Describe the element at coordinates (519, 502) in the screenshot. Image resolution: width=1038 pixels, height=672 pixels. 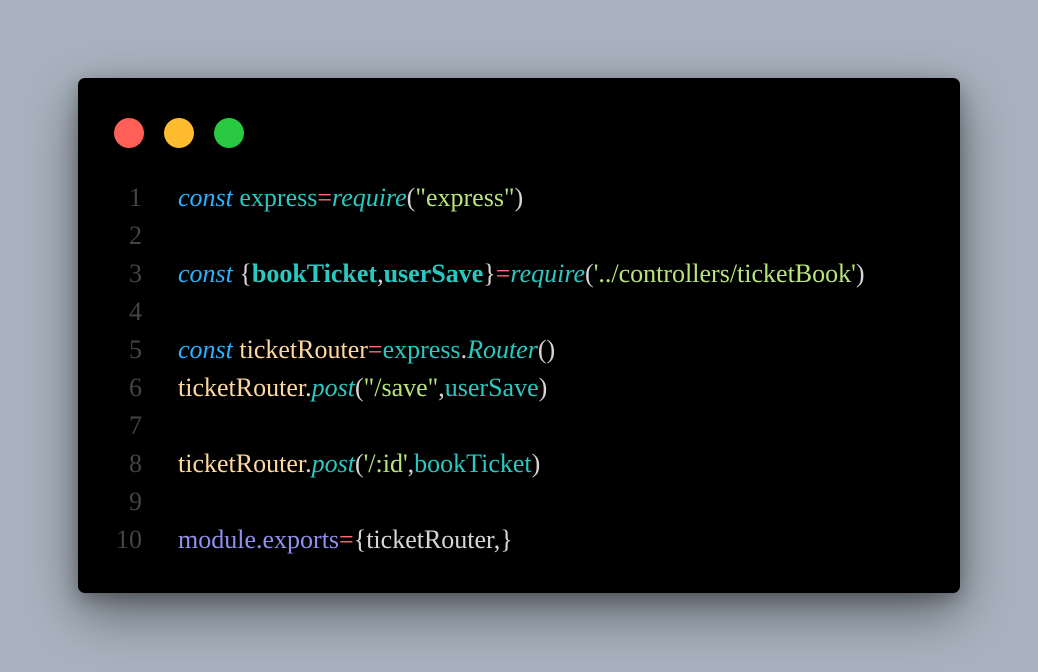
I see `code-line: 9` at that location.